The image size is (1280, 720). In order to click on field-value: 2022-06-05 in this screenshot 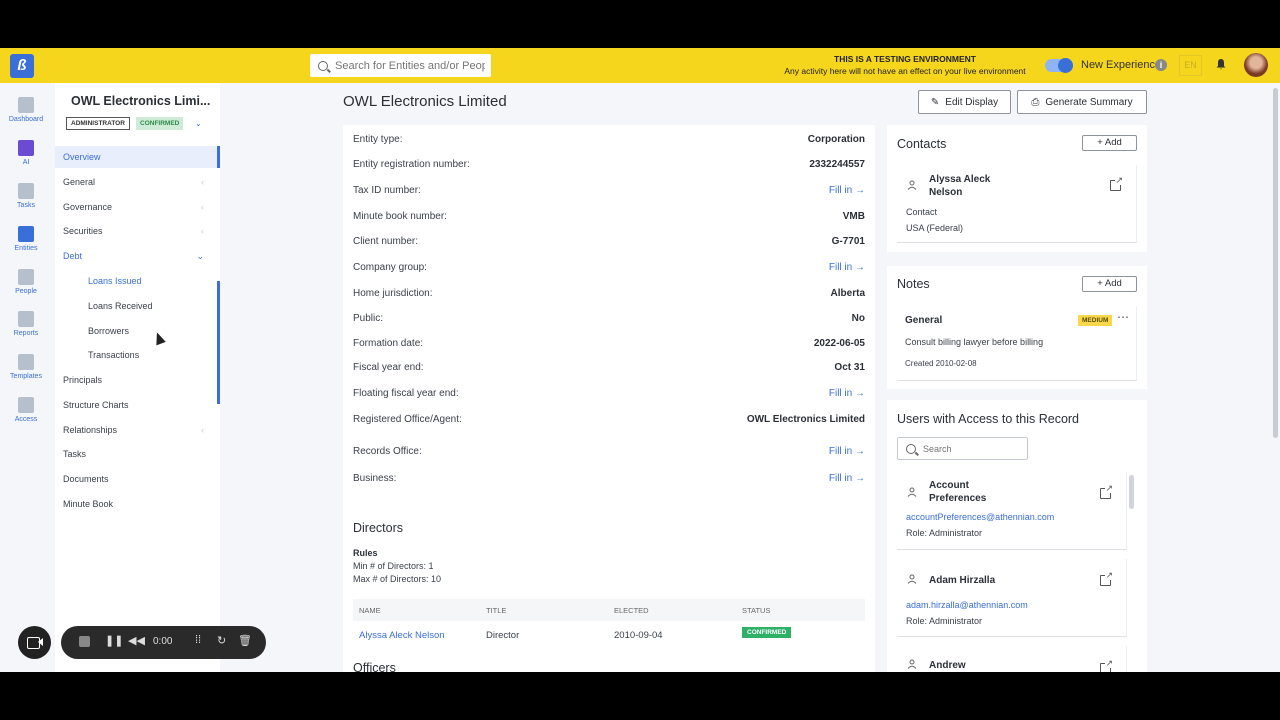, I will do `click(839, 343)`.